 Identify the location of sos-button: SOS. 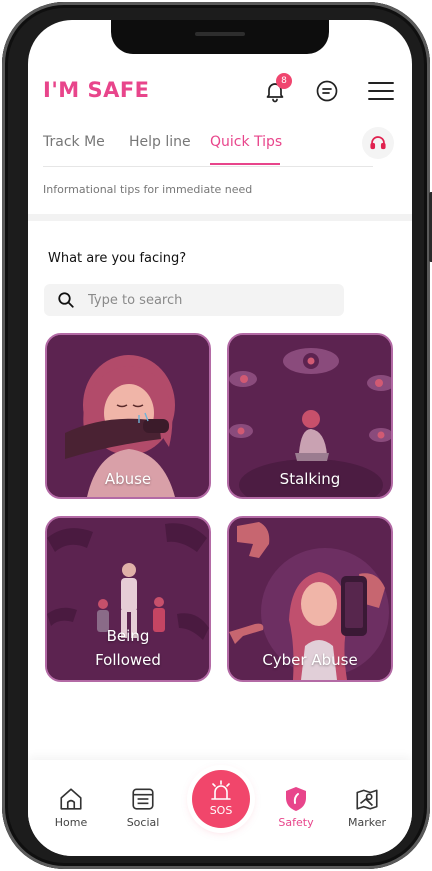
(221, 799).